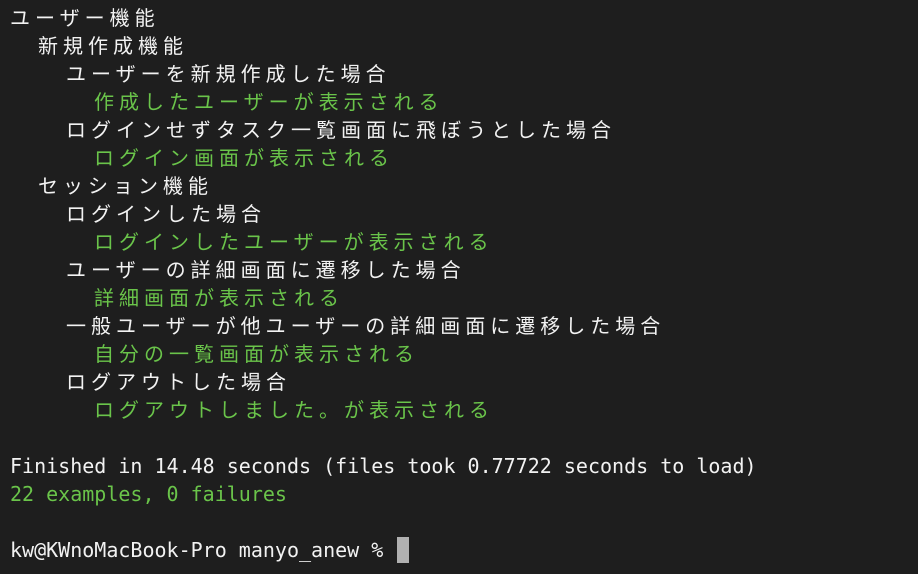 This screenshot has height=574, width=918. I want to click on describe-context-line: 新規作成機能, so click(113, 46).